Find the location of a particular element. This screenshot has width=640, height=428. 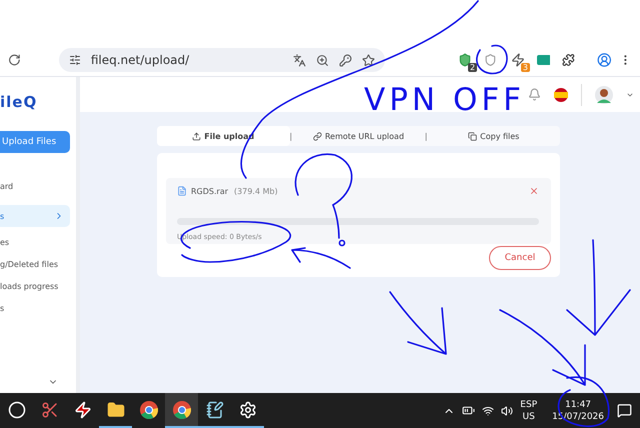

copy-icon is located at coordinates (473, 136).